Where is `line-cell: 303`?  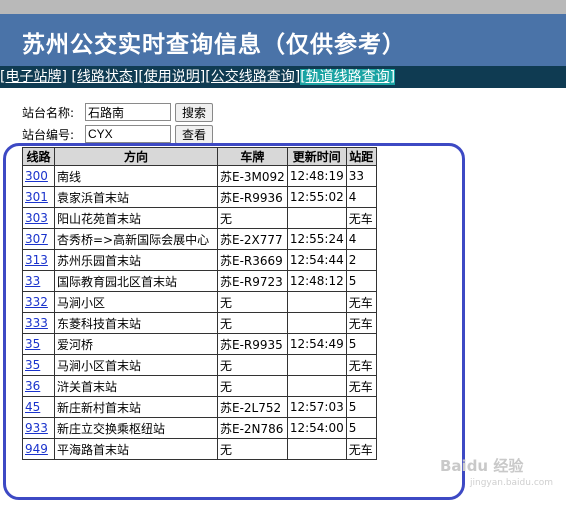
line-cell: 303 is located at coordinates (38, 218).